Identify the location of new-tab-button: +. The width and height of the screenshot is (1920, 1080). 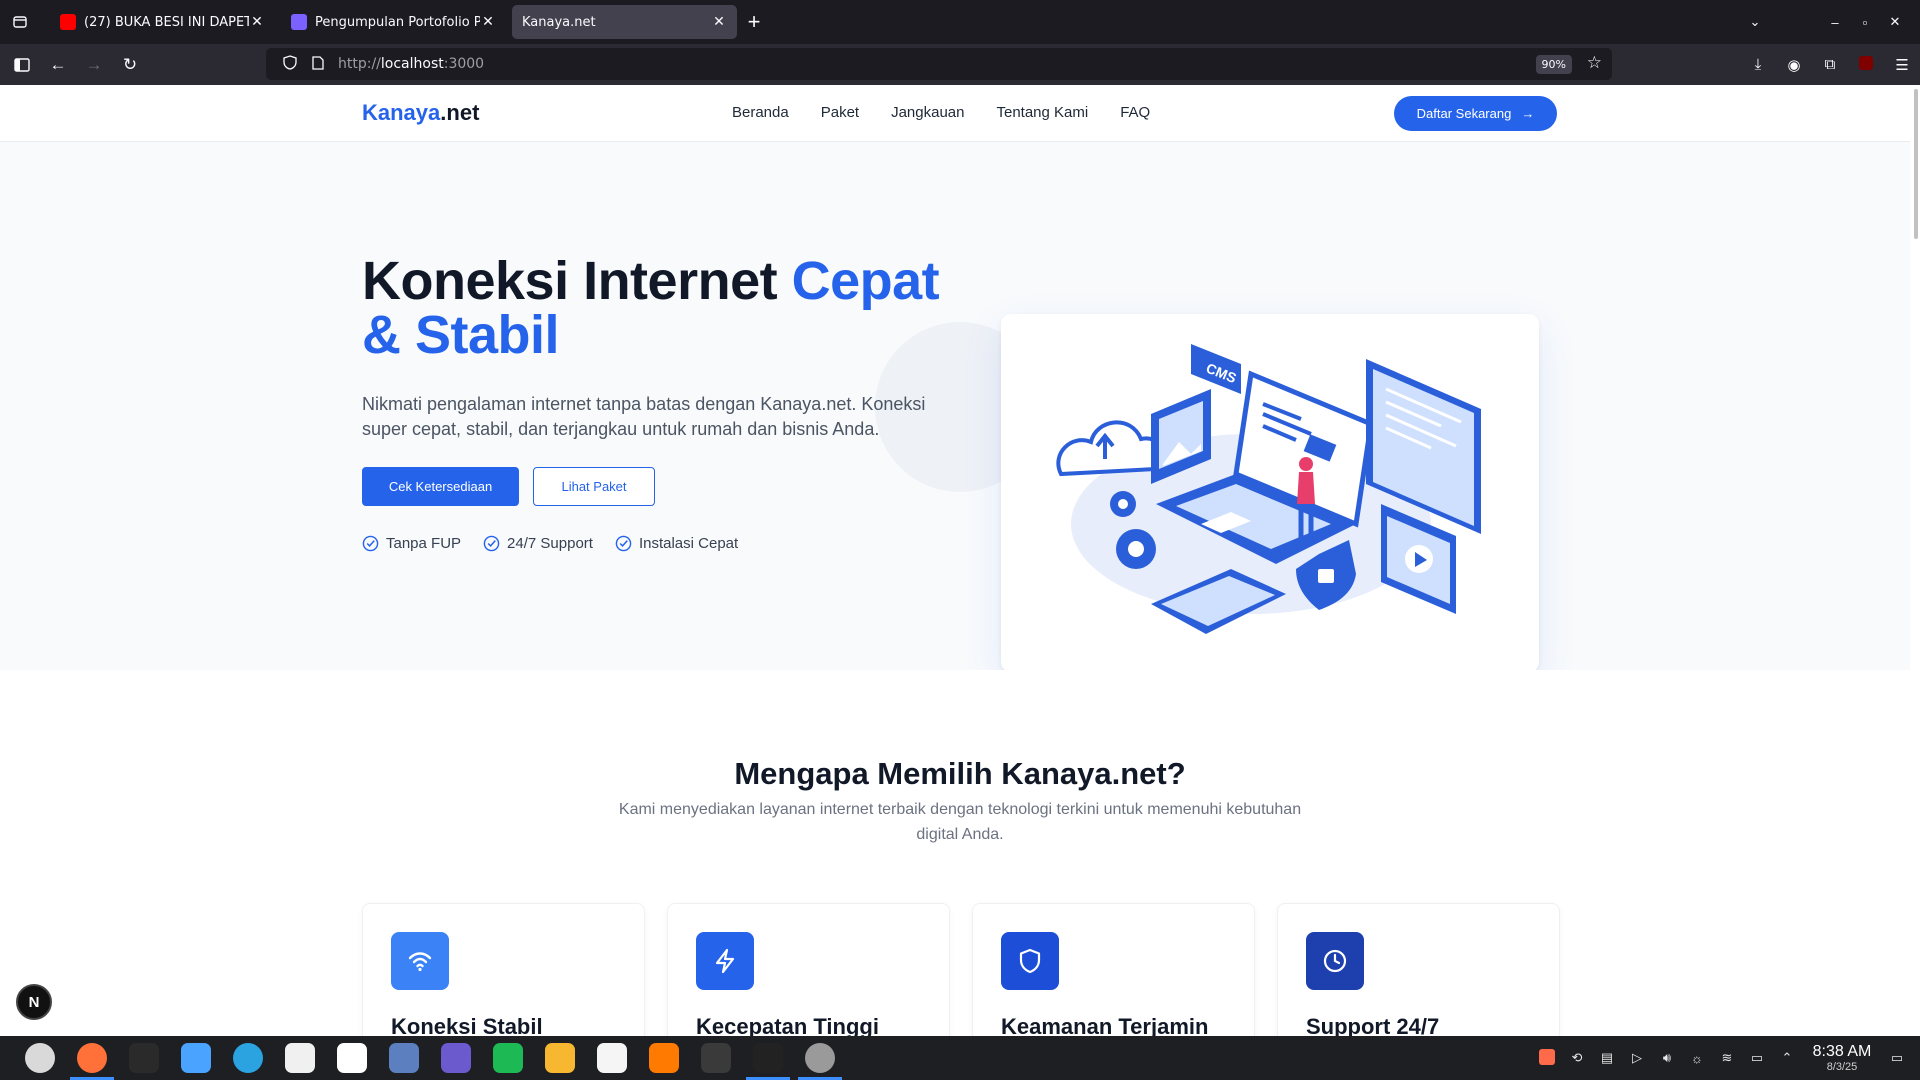
(754, 22).